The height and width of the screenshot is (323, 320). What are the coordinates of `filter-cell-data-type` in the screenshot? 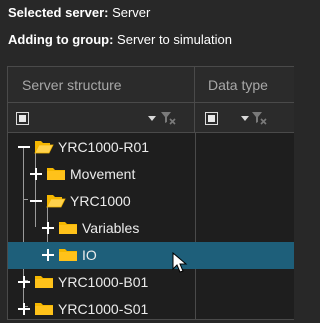 It's located at (244, 118).